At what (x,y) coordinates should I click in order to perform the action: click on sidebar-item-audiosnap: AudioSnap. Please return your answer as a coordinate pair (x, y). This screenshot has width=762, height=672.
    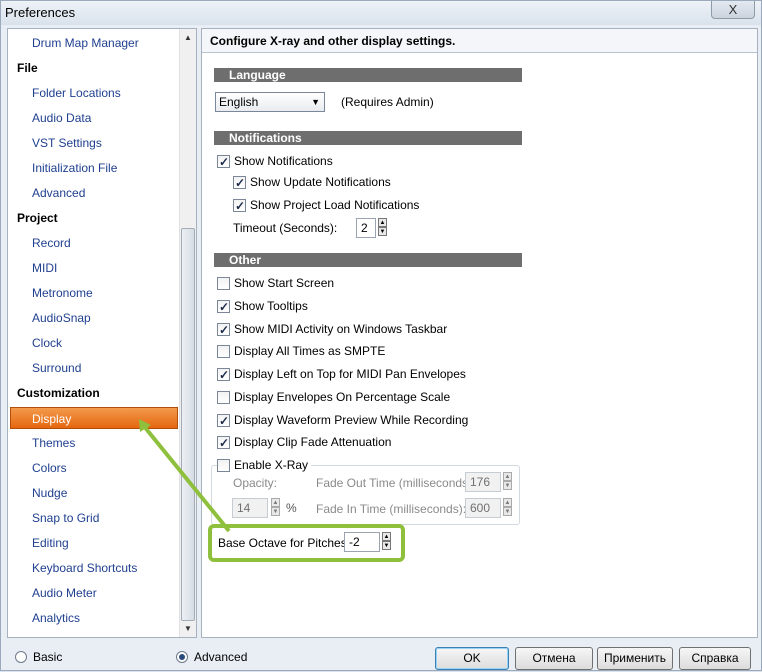
    Looking at the image, I should click on (94, 318).